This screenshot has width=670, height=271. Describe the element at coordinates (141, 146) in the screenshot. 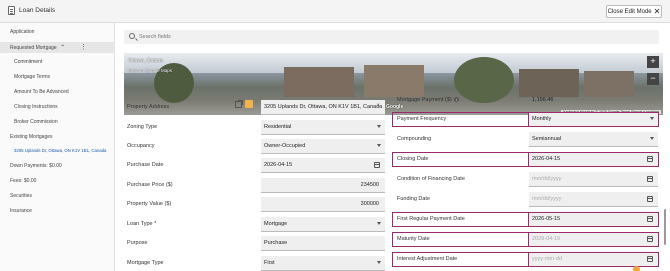

I see `occupancy-label: Occupancy` at that location.